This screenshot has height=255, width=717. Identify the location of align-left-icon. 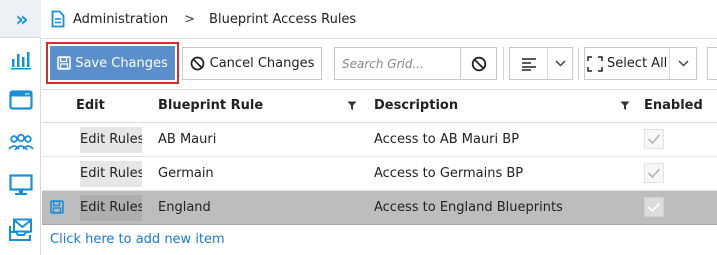
(528, 64).